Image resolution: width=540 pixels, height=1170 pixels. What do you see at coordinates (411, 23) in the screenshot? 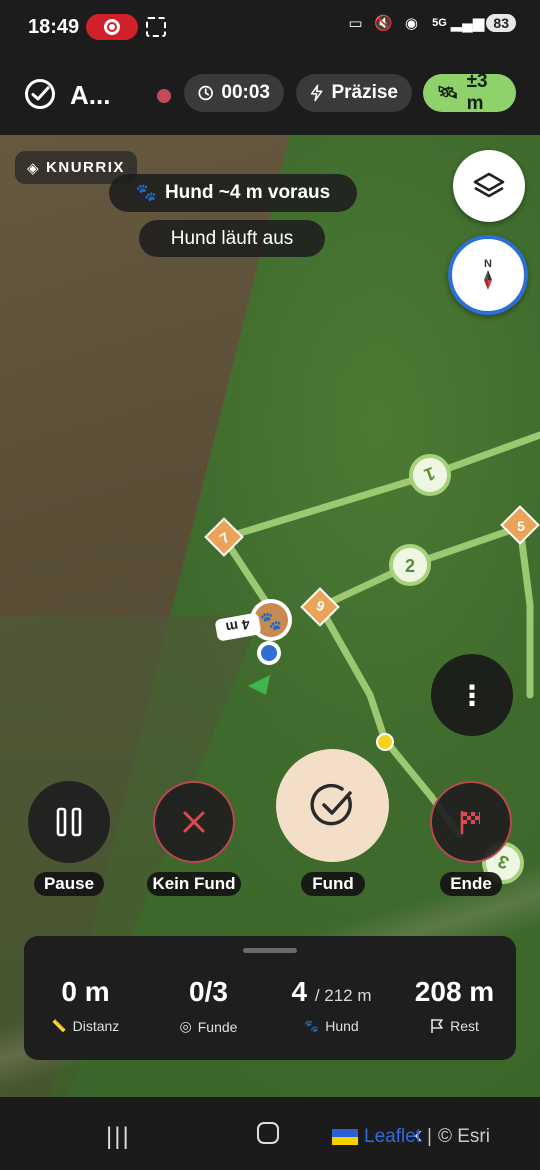
I see `location-icon: ◉` at bounding box center [411, 23].